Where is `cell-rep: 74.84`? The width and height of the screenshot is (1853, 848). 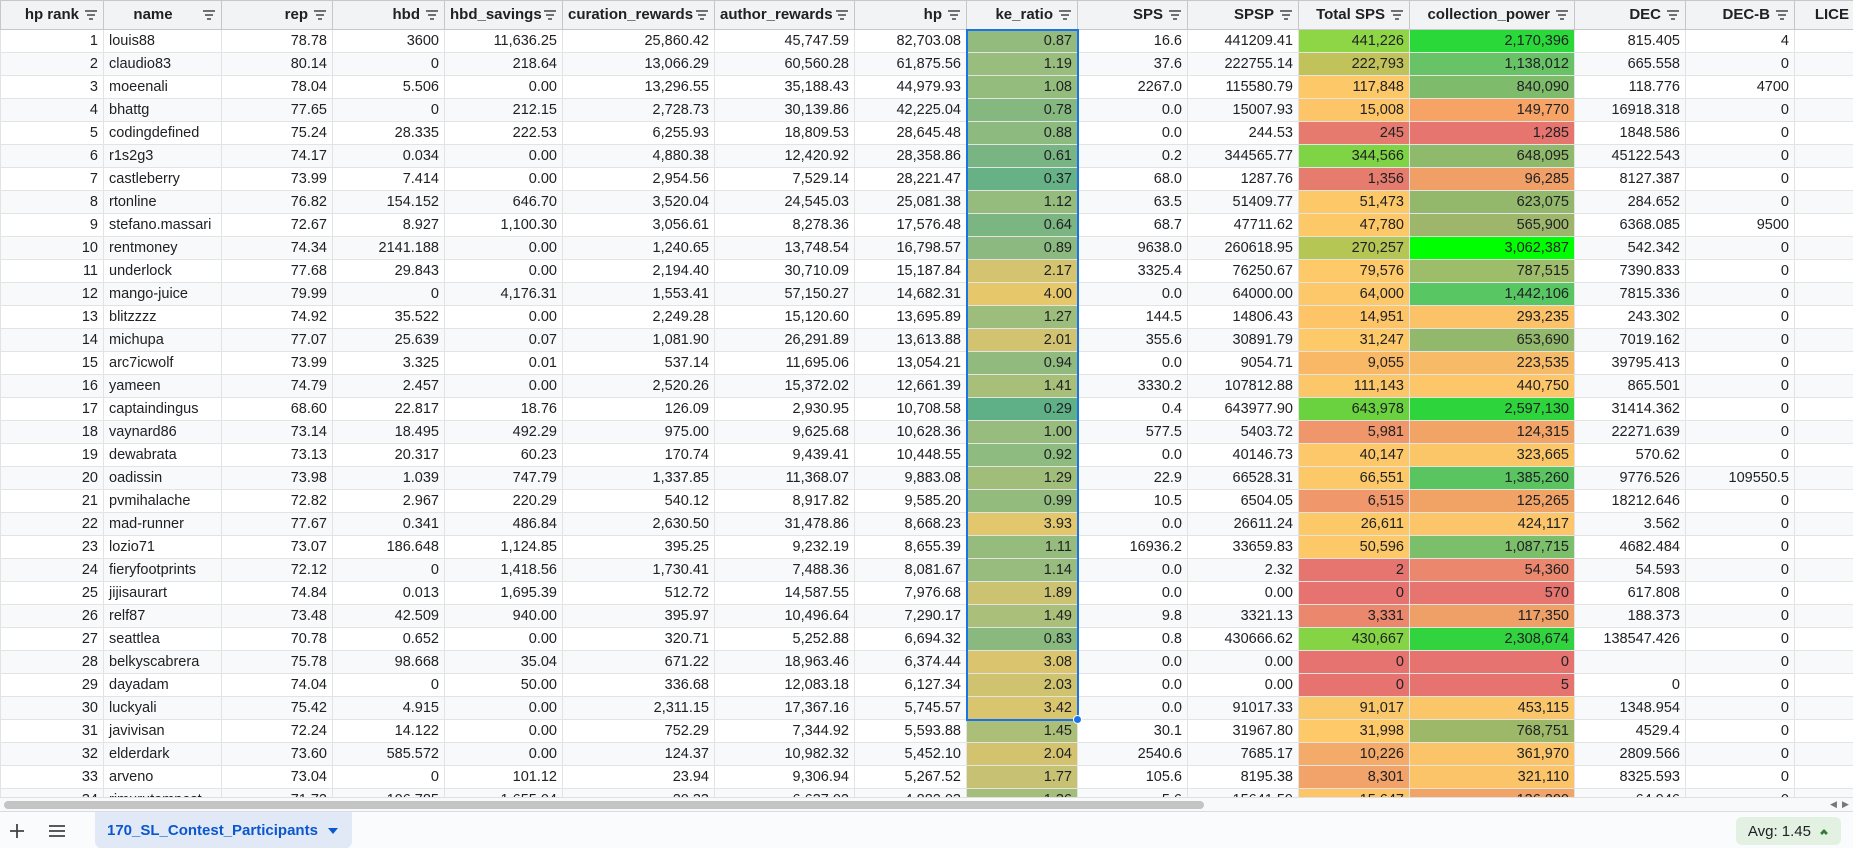
cell-rep: 74.84 is located at coordinates (277, 593).